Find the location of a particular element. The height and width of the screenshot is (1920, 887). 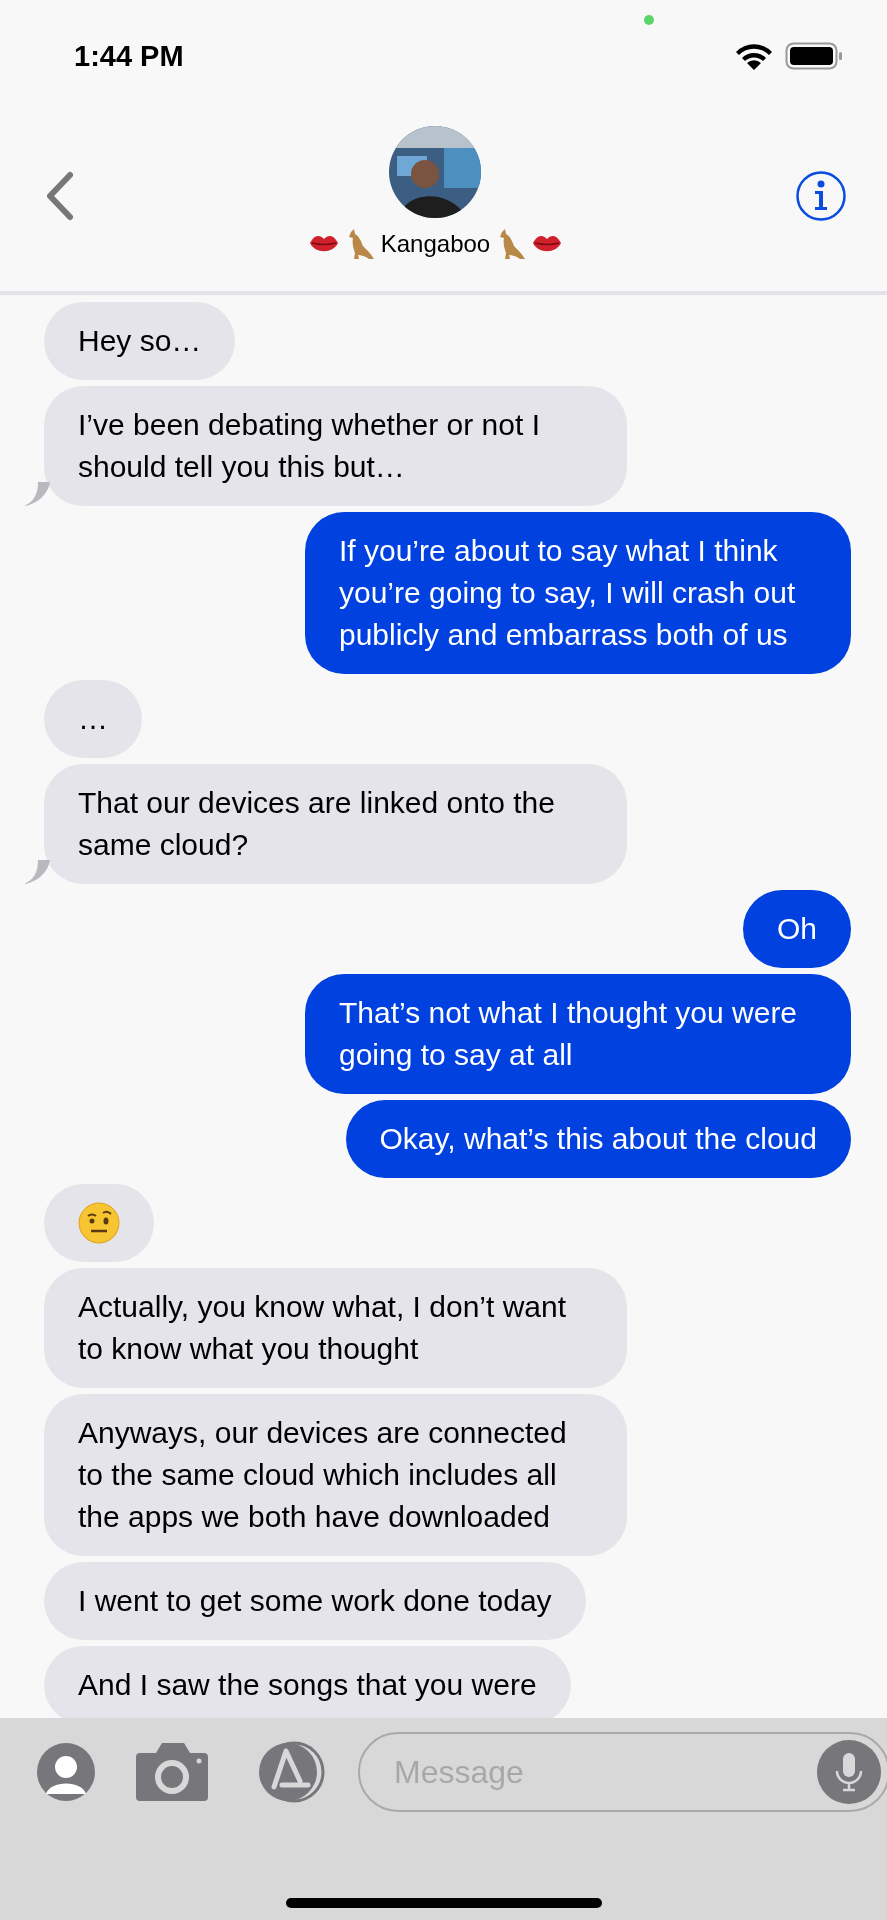

sent-message: If you’re about to say what I think you’re going to say, I will crash out publicly and embarrass both of us is located at coordinates (578, 593).